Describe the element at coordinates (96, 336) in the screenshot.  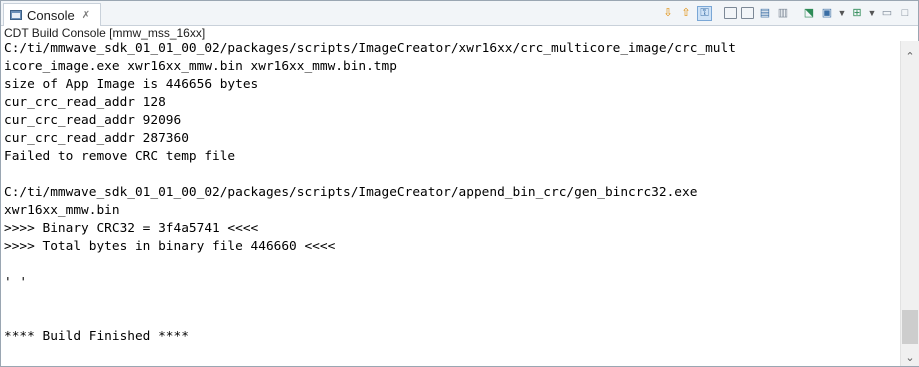
I see `console-line: **** Build Finished ****` at that location.